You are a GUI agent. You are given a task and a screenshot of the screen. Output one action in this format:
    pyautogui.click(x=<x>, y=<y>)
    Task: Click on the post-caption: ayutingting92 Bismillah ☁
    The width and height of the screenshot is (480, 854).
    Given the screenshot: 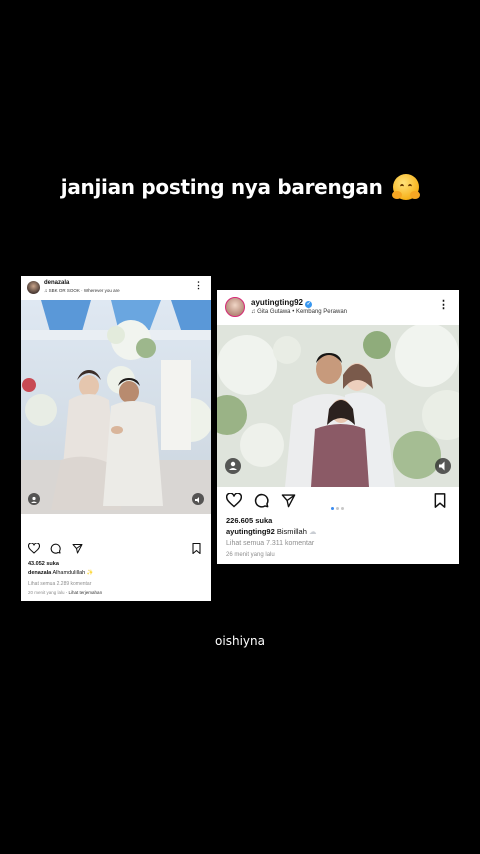 What is the action you would take?
    pyautogui.click(x=271, y=531)
    